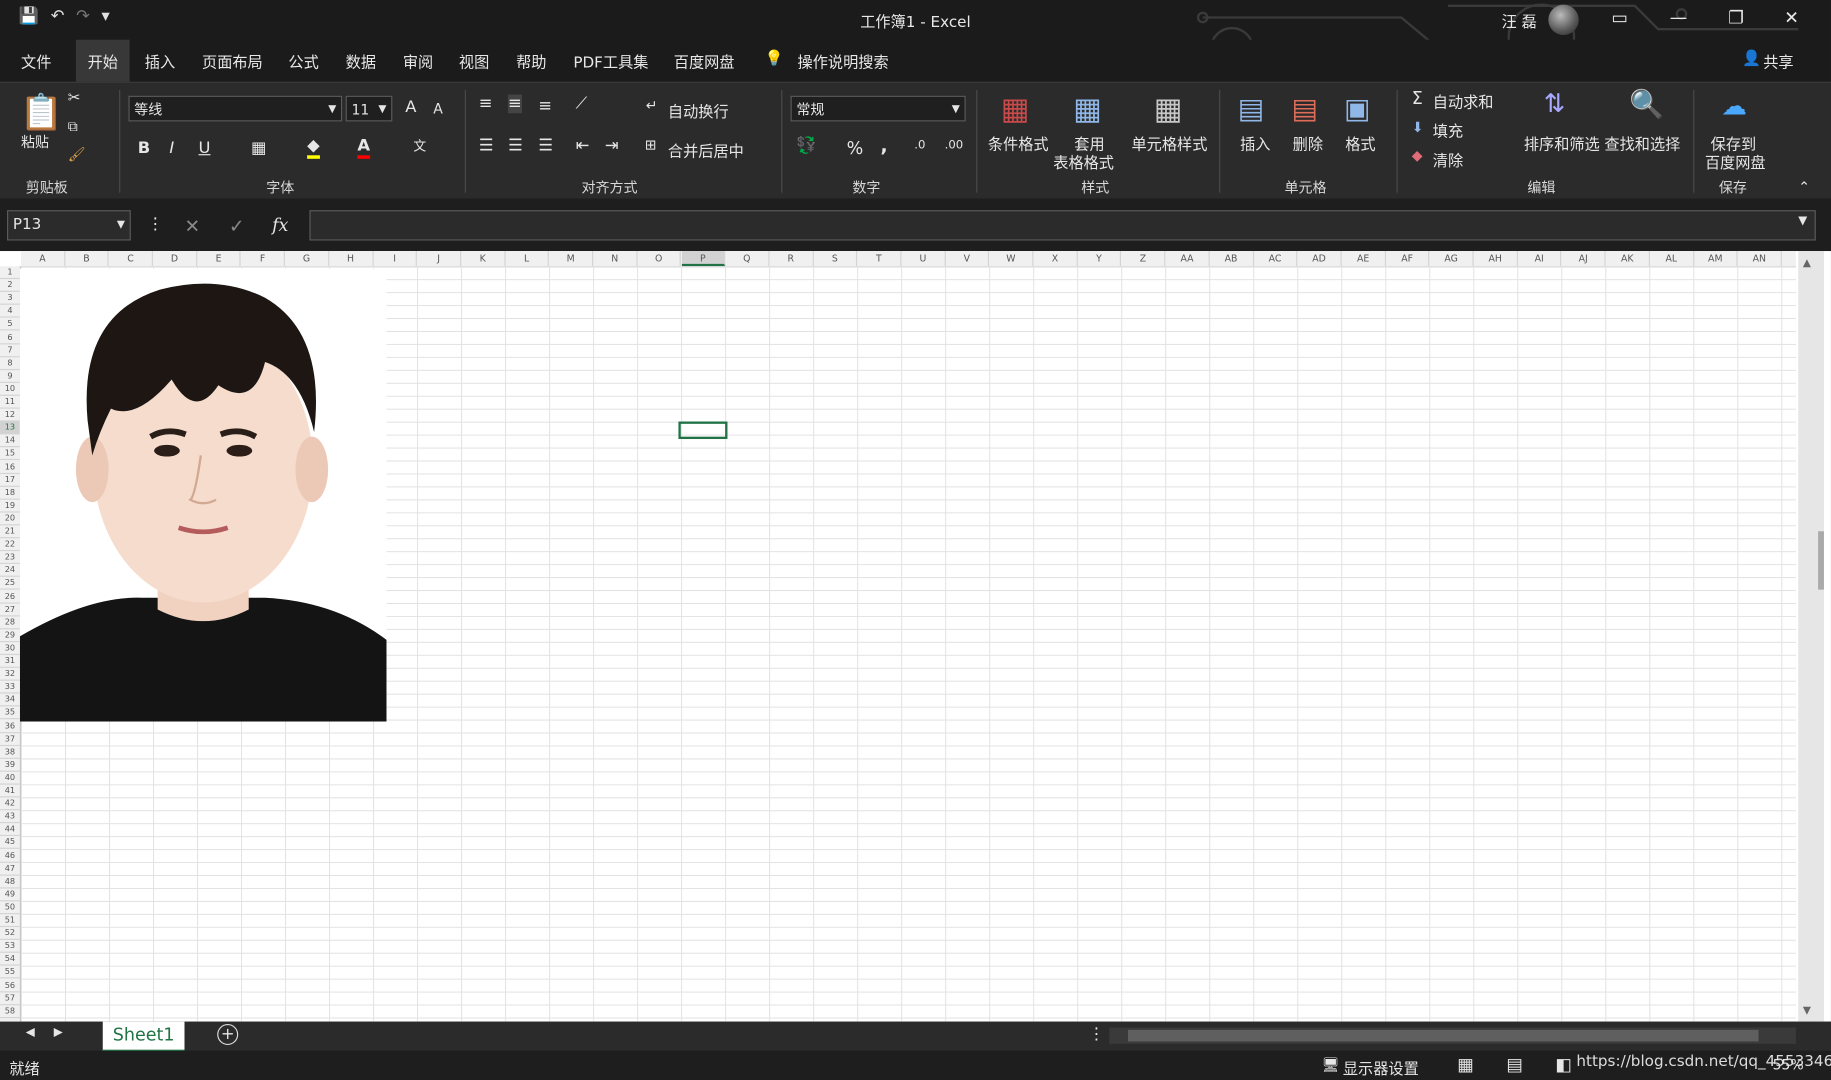 The width and height of the screenshot is (1831, 1080). What do you see at coordinates (10, 480) in the screenshot?
I see `row-header: 17` at bounding box center [10, 480].